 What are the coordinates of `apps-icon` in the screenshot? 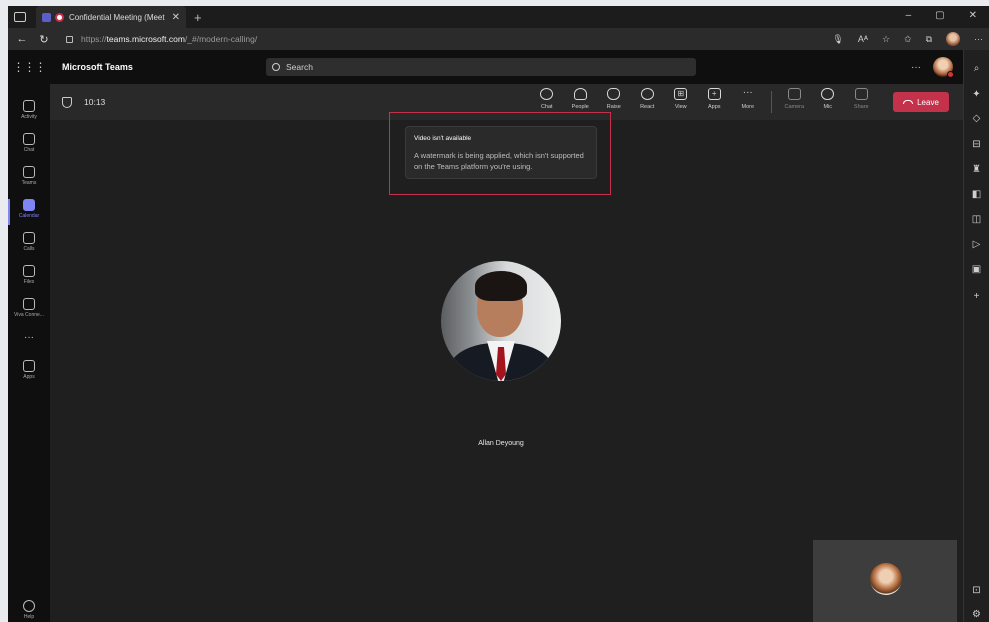 It's located at (29, 366).